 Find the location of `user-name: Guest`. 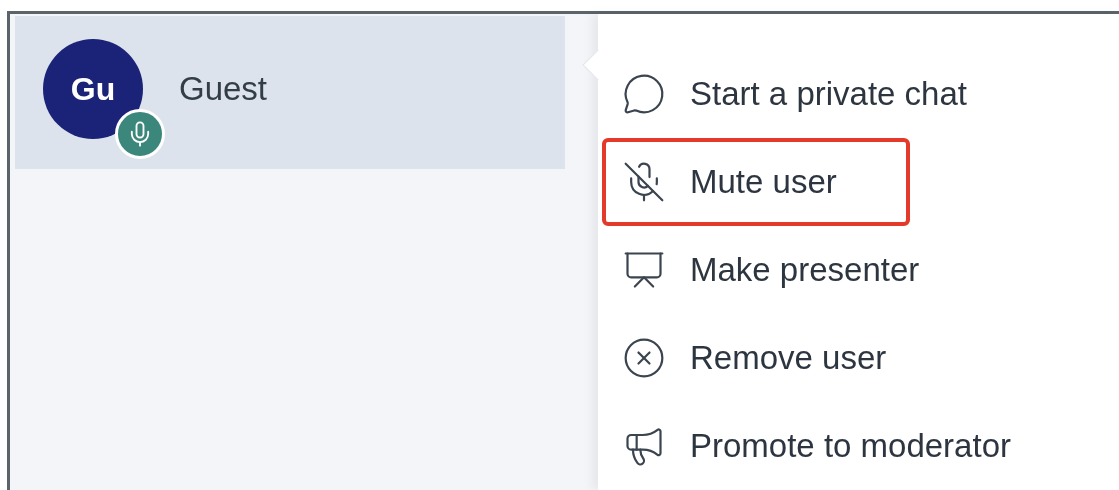

user-name: Guest is located at coordinates (223, 88).